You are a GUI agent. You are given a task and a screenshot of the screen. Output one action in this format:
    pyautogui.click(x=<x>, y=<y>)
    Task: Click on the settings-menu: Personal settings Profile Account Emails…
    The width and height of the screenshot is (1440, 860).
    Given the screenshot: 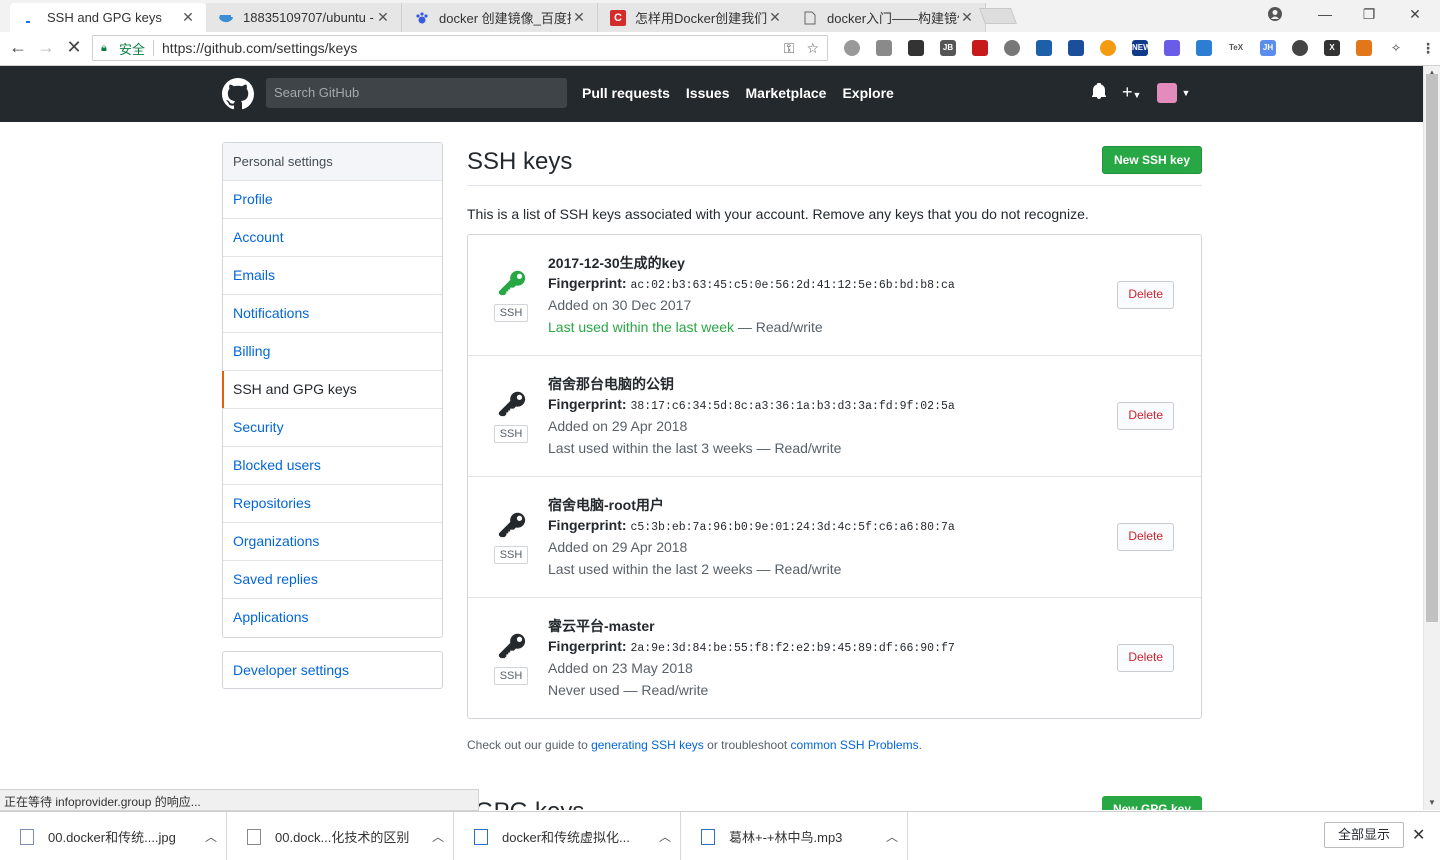 What is the action you would take?
    pyautogui.click(x=332, y=390)
    